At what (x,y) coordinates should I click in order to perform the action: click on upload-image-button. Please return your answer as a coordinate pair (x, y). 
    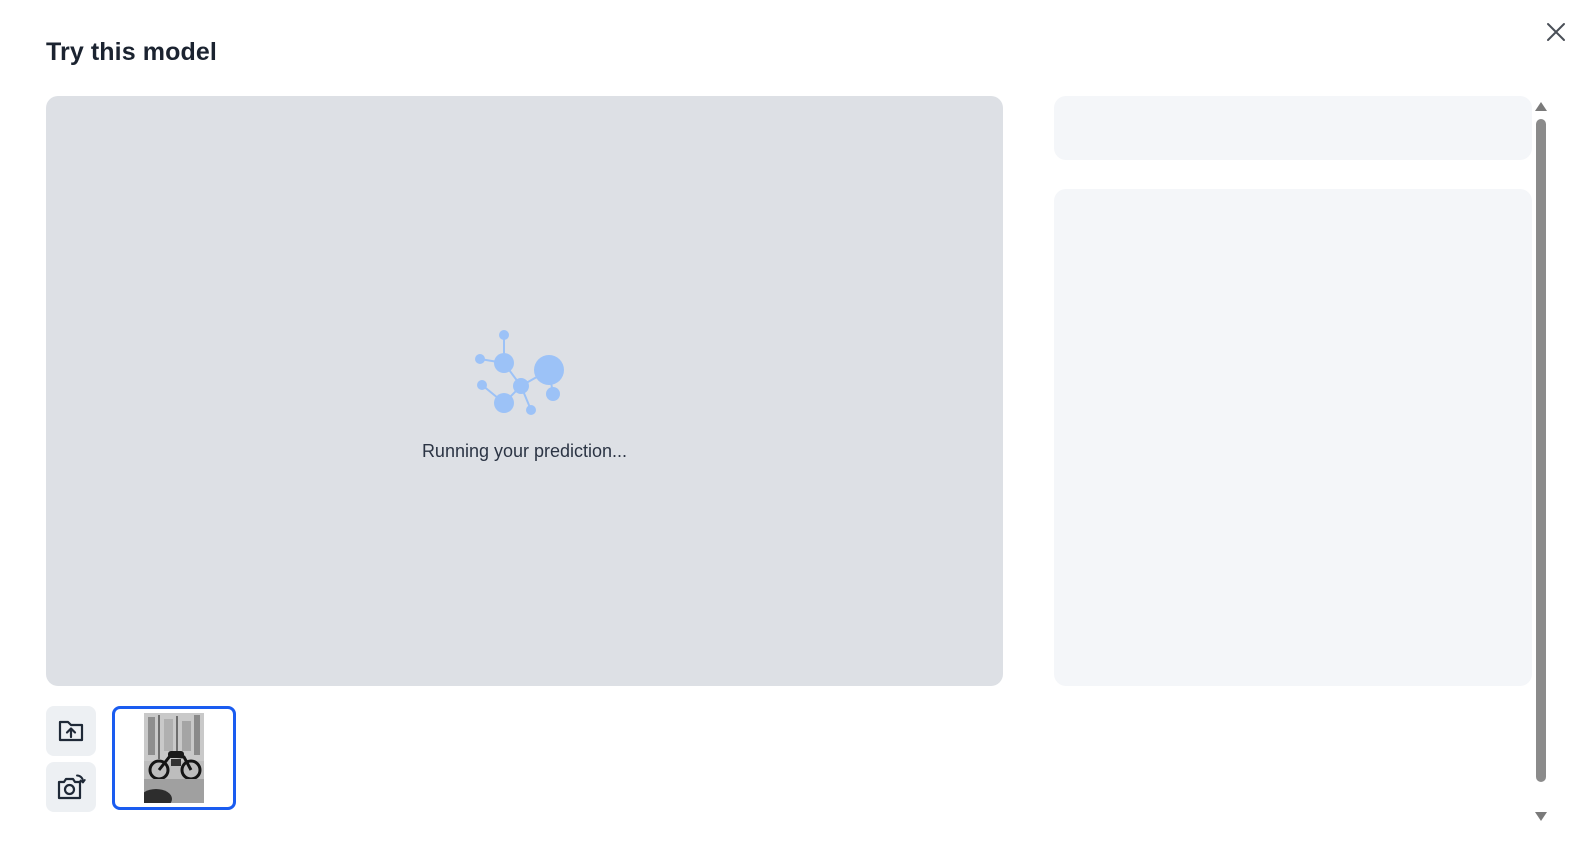
    Looking at the image, I should click on (71, 731).